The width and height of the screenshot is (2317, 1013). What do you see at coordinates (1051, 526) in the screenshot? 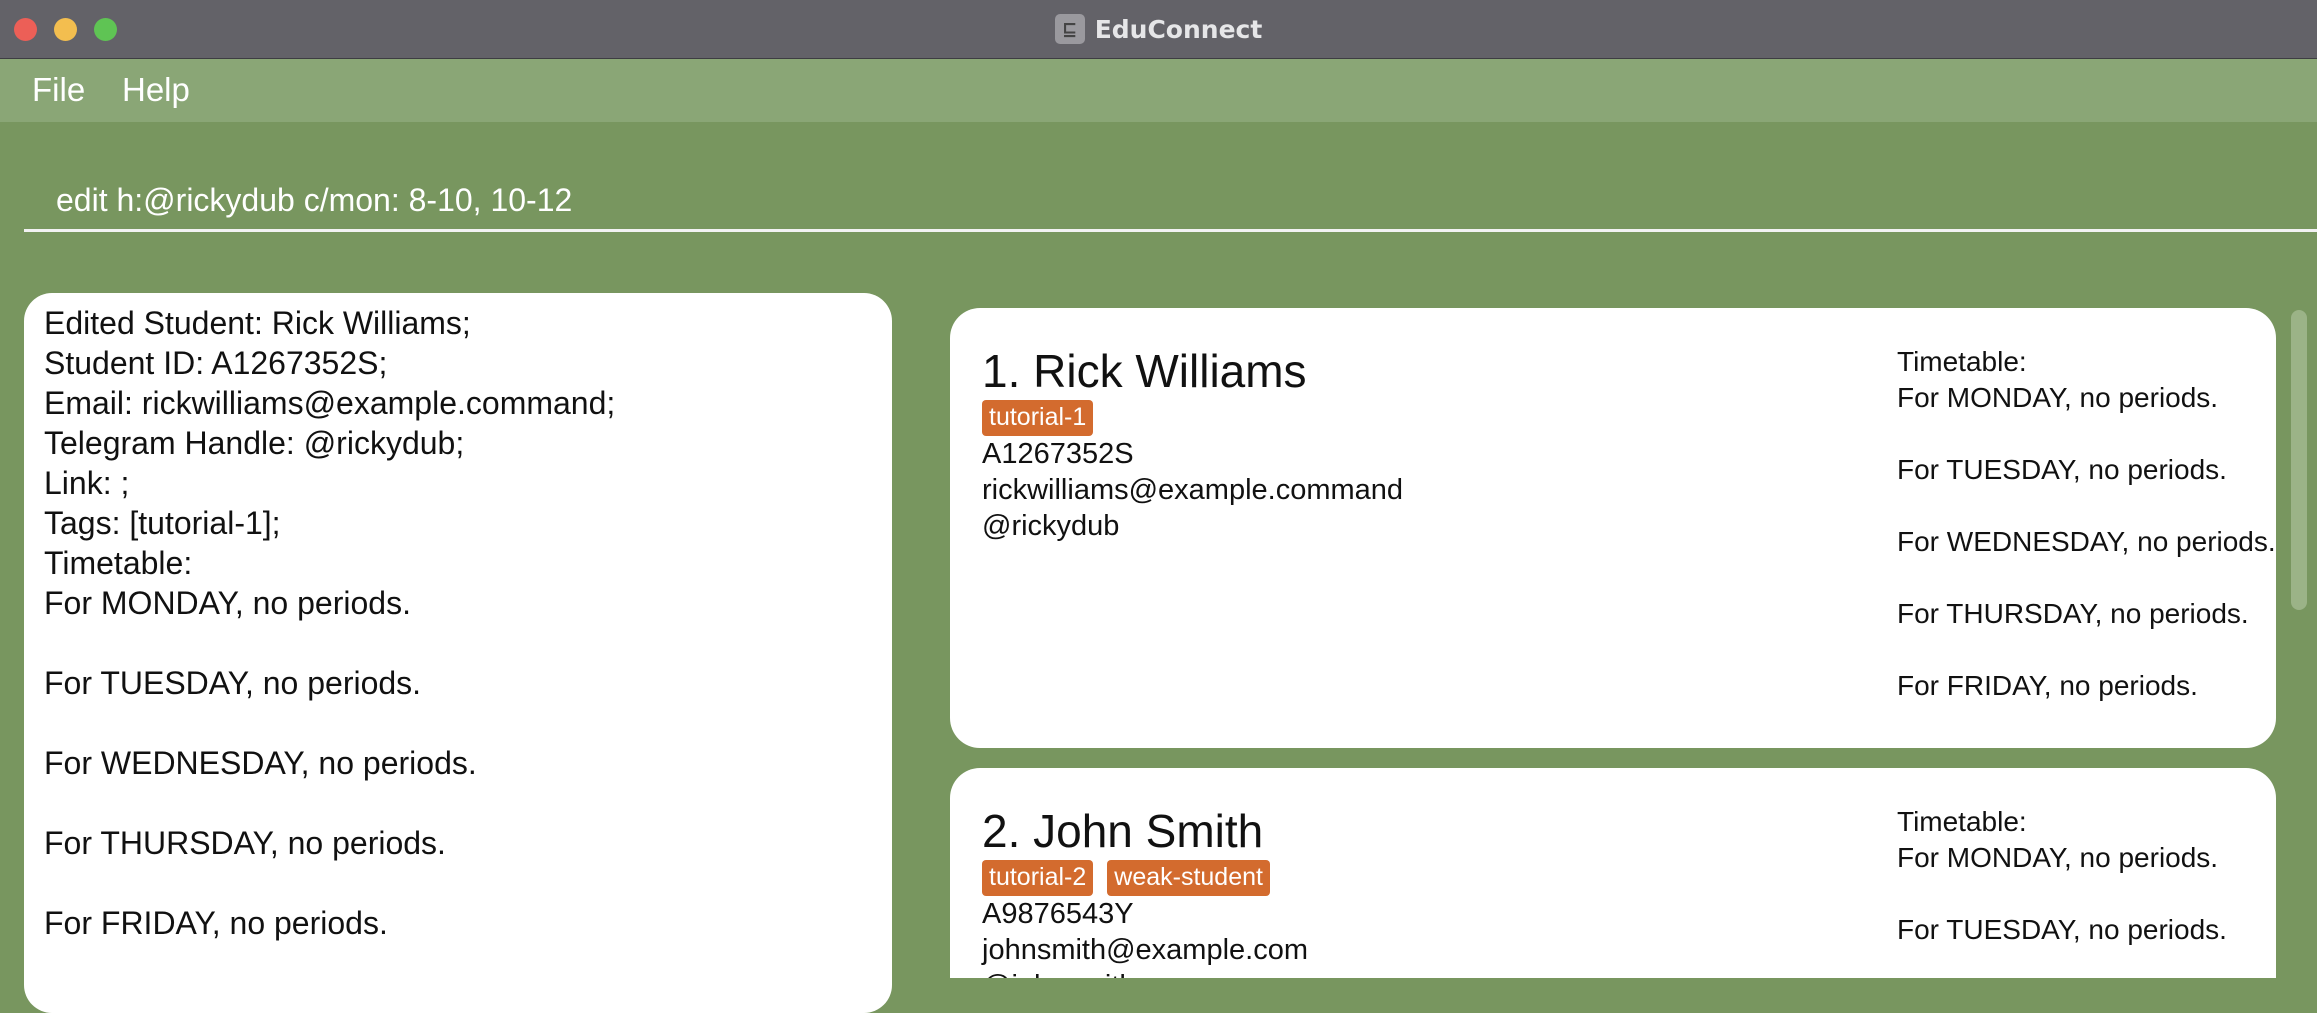
I see `student-handle: @rickydub` at bounding box center [1051, 526].